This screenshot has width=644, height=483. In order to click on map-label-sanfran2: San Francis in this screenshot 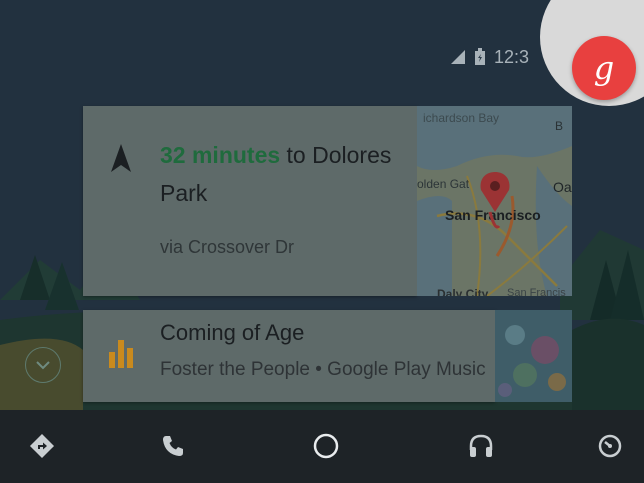, I will do `click(536, 291)`.